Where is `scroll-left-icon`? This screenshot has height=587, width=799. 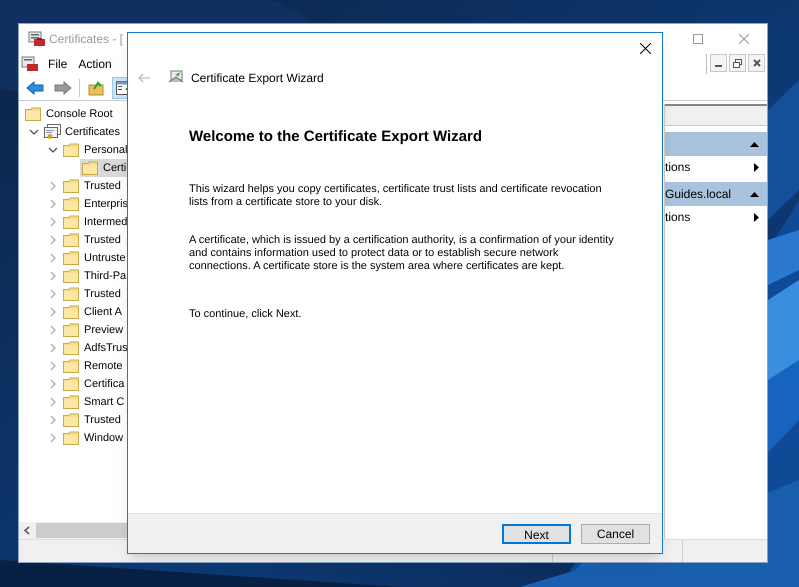
scroll-left-icon is located at coordinates (27, 530).